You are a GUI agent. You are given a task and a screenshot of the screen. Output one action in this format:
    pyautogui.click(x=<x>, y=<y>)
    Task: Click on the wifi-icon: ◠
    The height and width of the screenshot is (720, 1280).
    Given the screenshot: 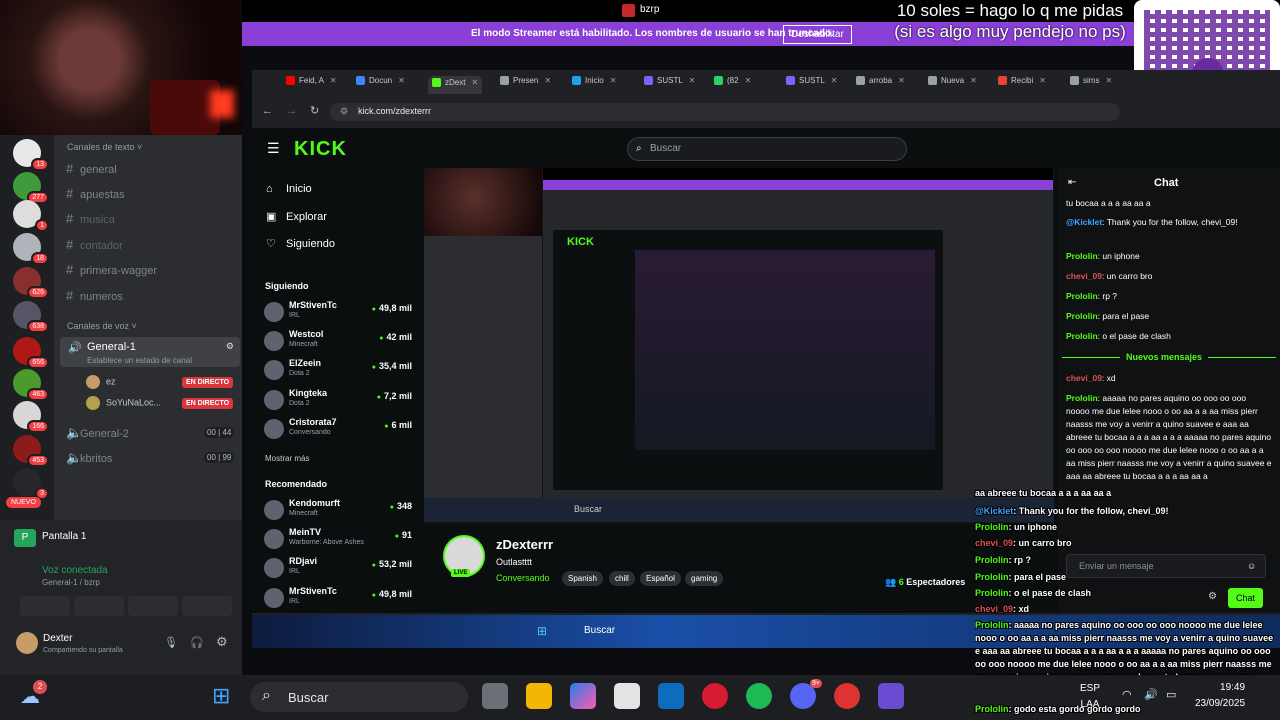 What is the action you would take?
    pyautogui.click(x=1127, y=694)
    